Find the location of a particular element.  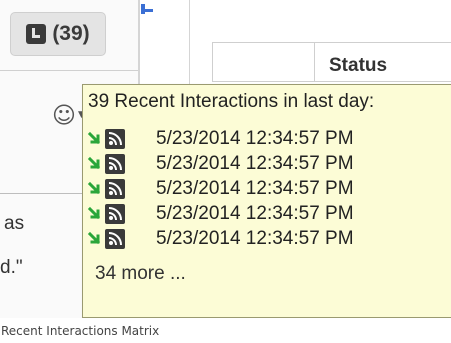

transcript-text: as is located at coordinates (14, 223).